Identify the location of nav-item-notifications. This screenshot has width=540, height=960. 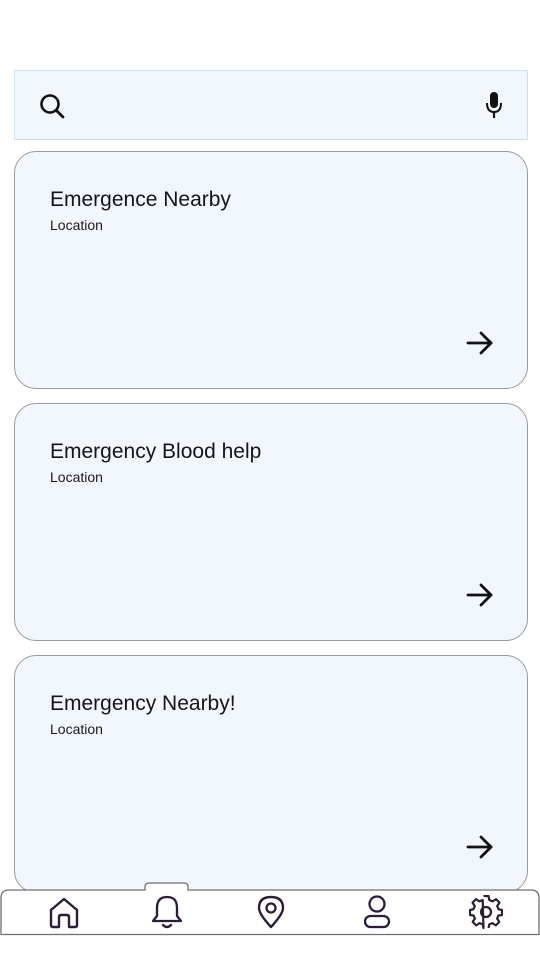
(167, 912).